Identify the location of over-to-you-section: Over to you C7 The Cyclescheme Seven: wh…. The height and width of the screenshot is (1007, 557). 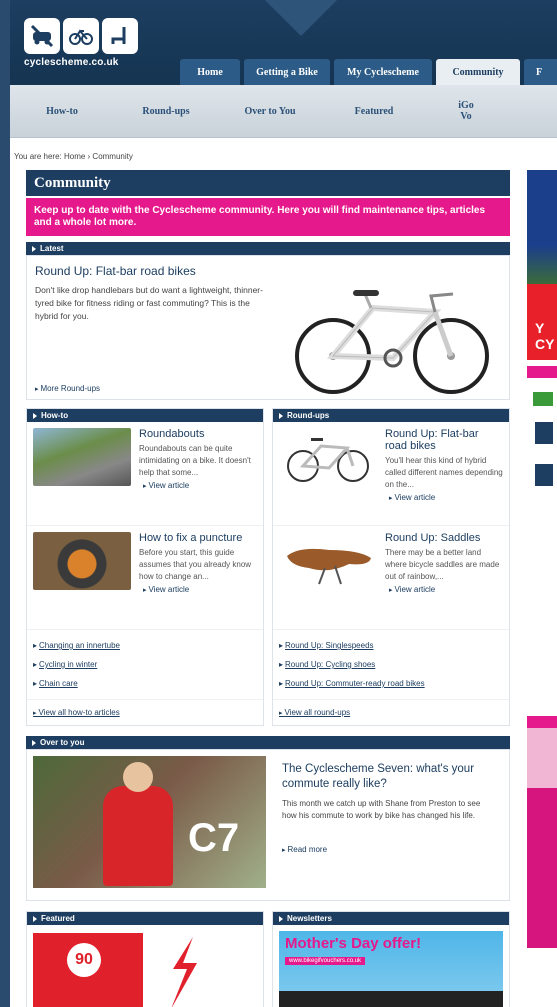
(268, 818).